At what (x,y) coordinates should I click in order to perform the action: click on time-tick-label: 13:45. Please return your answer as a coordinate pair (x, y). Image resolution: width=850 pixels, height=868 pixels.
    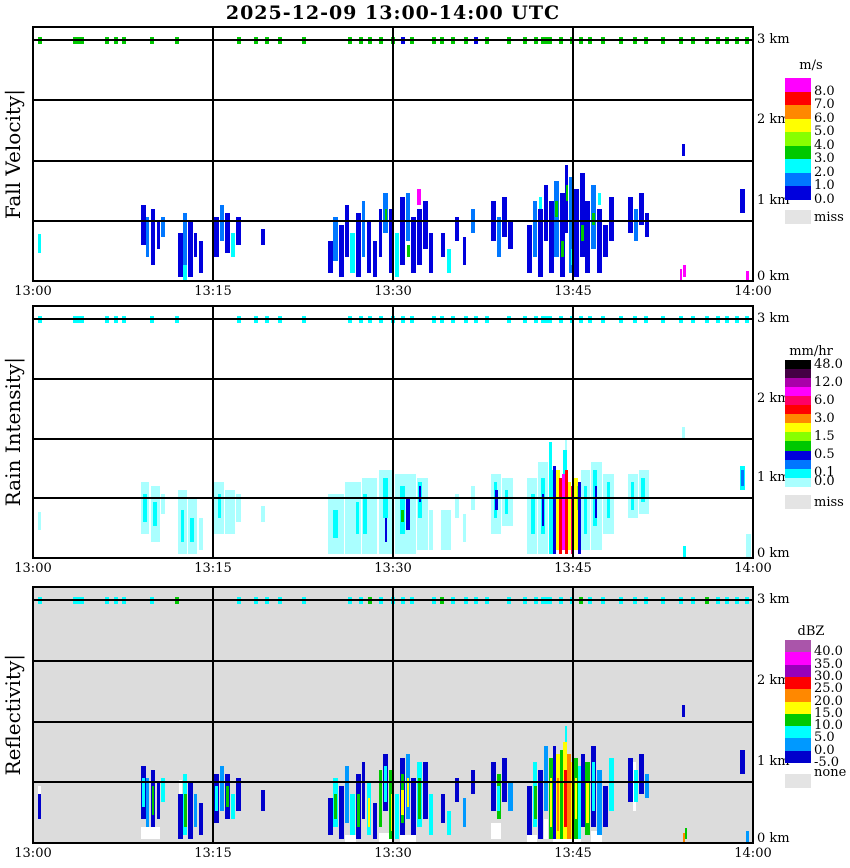
    Looking at the image, I should click on (573, 853).